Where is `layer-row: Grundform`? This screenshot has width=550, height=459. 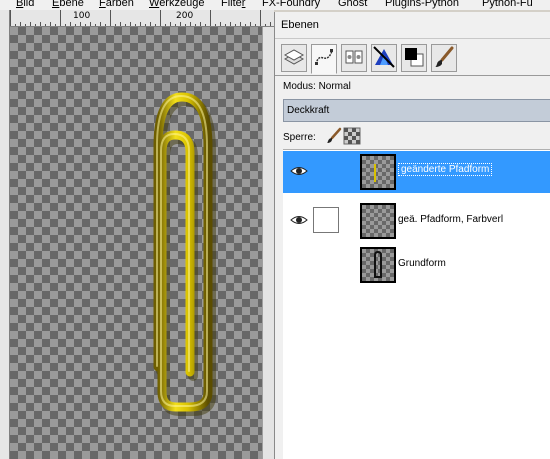 layer-row: Grundform is located at coordinates (416, 265).